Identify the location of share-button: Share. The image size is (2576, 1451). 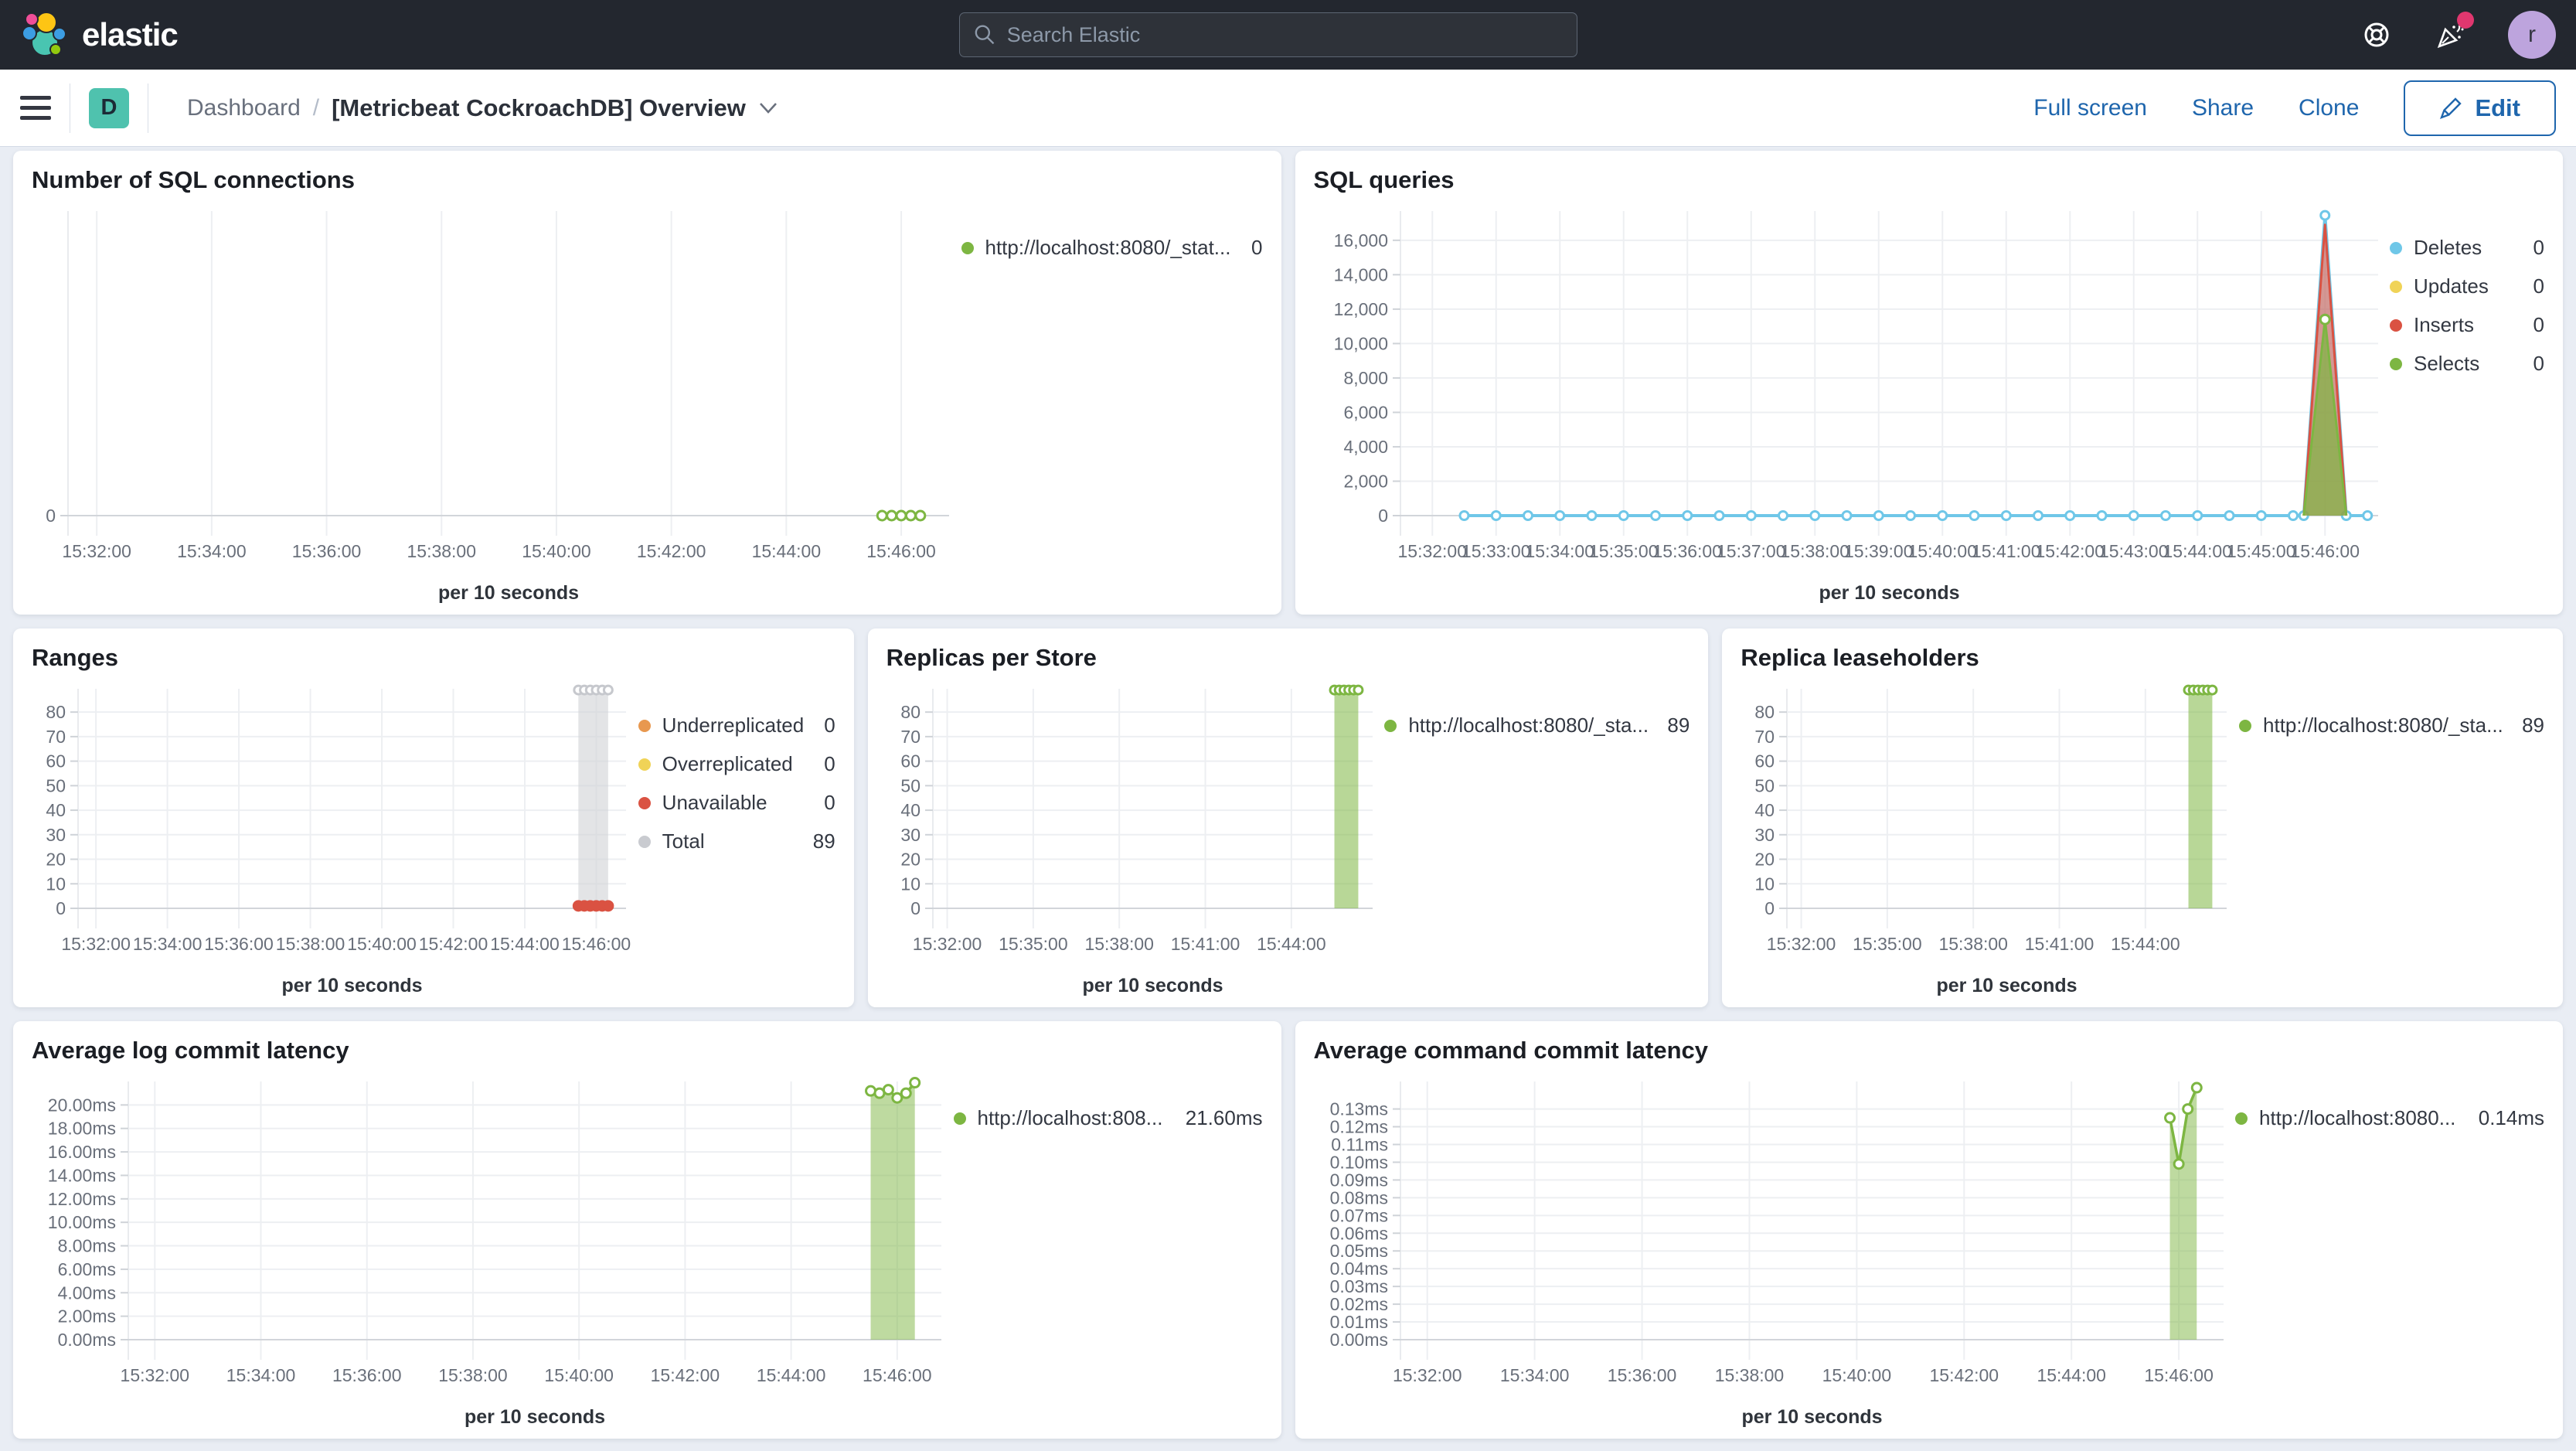
(2223, 108).